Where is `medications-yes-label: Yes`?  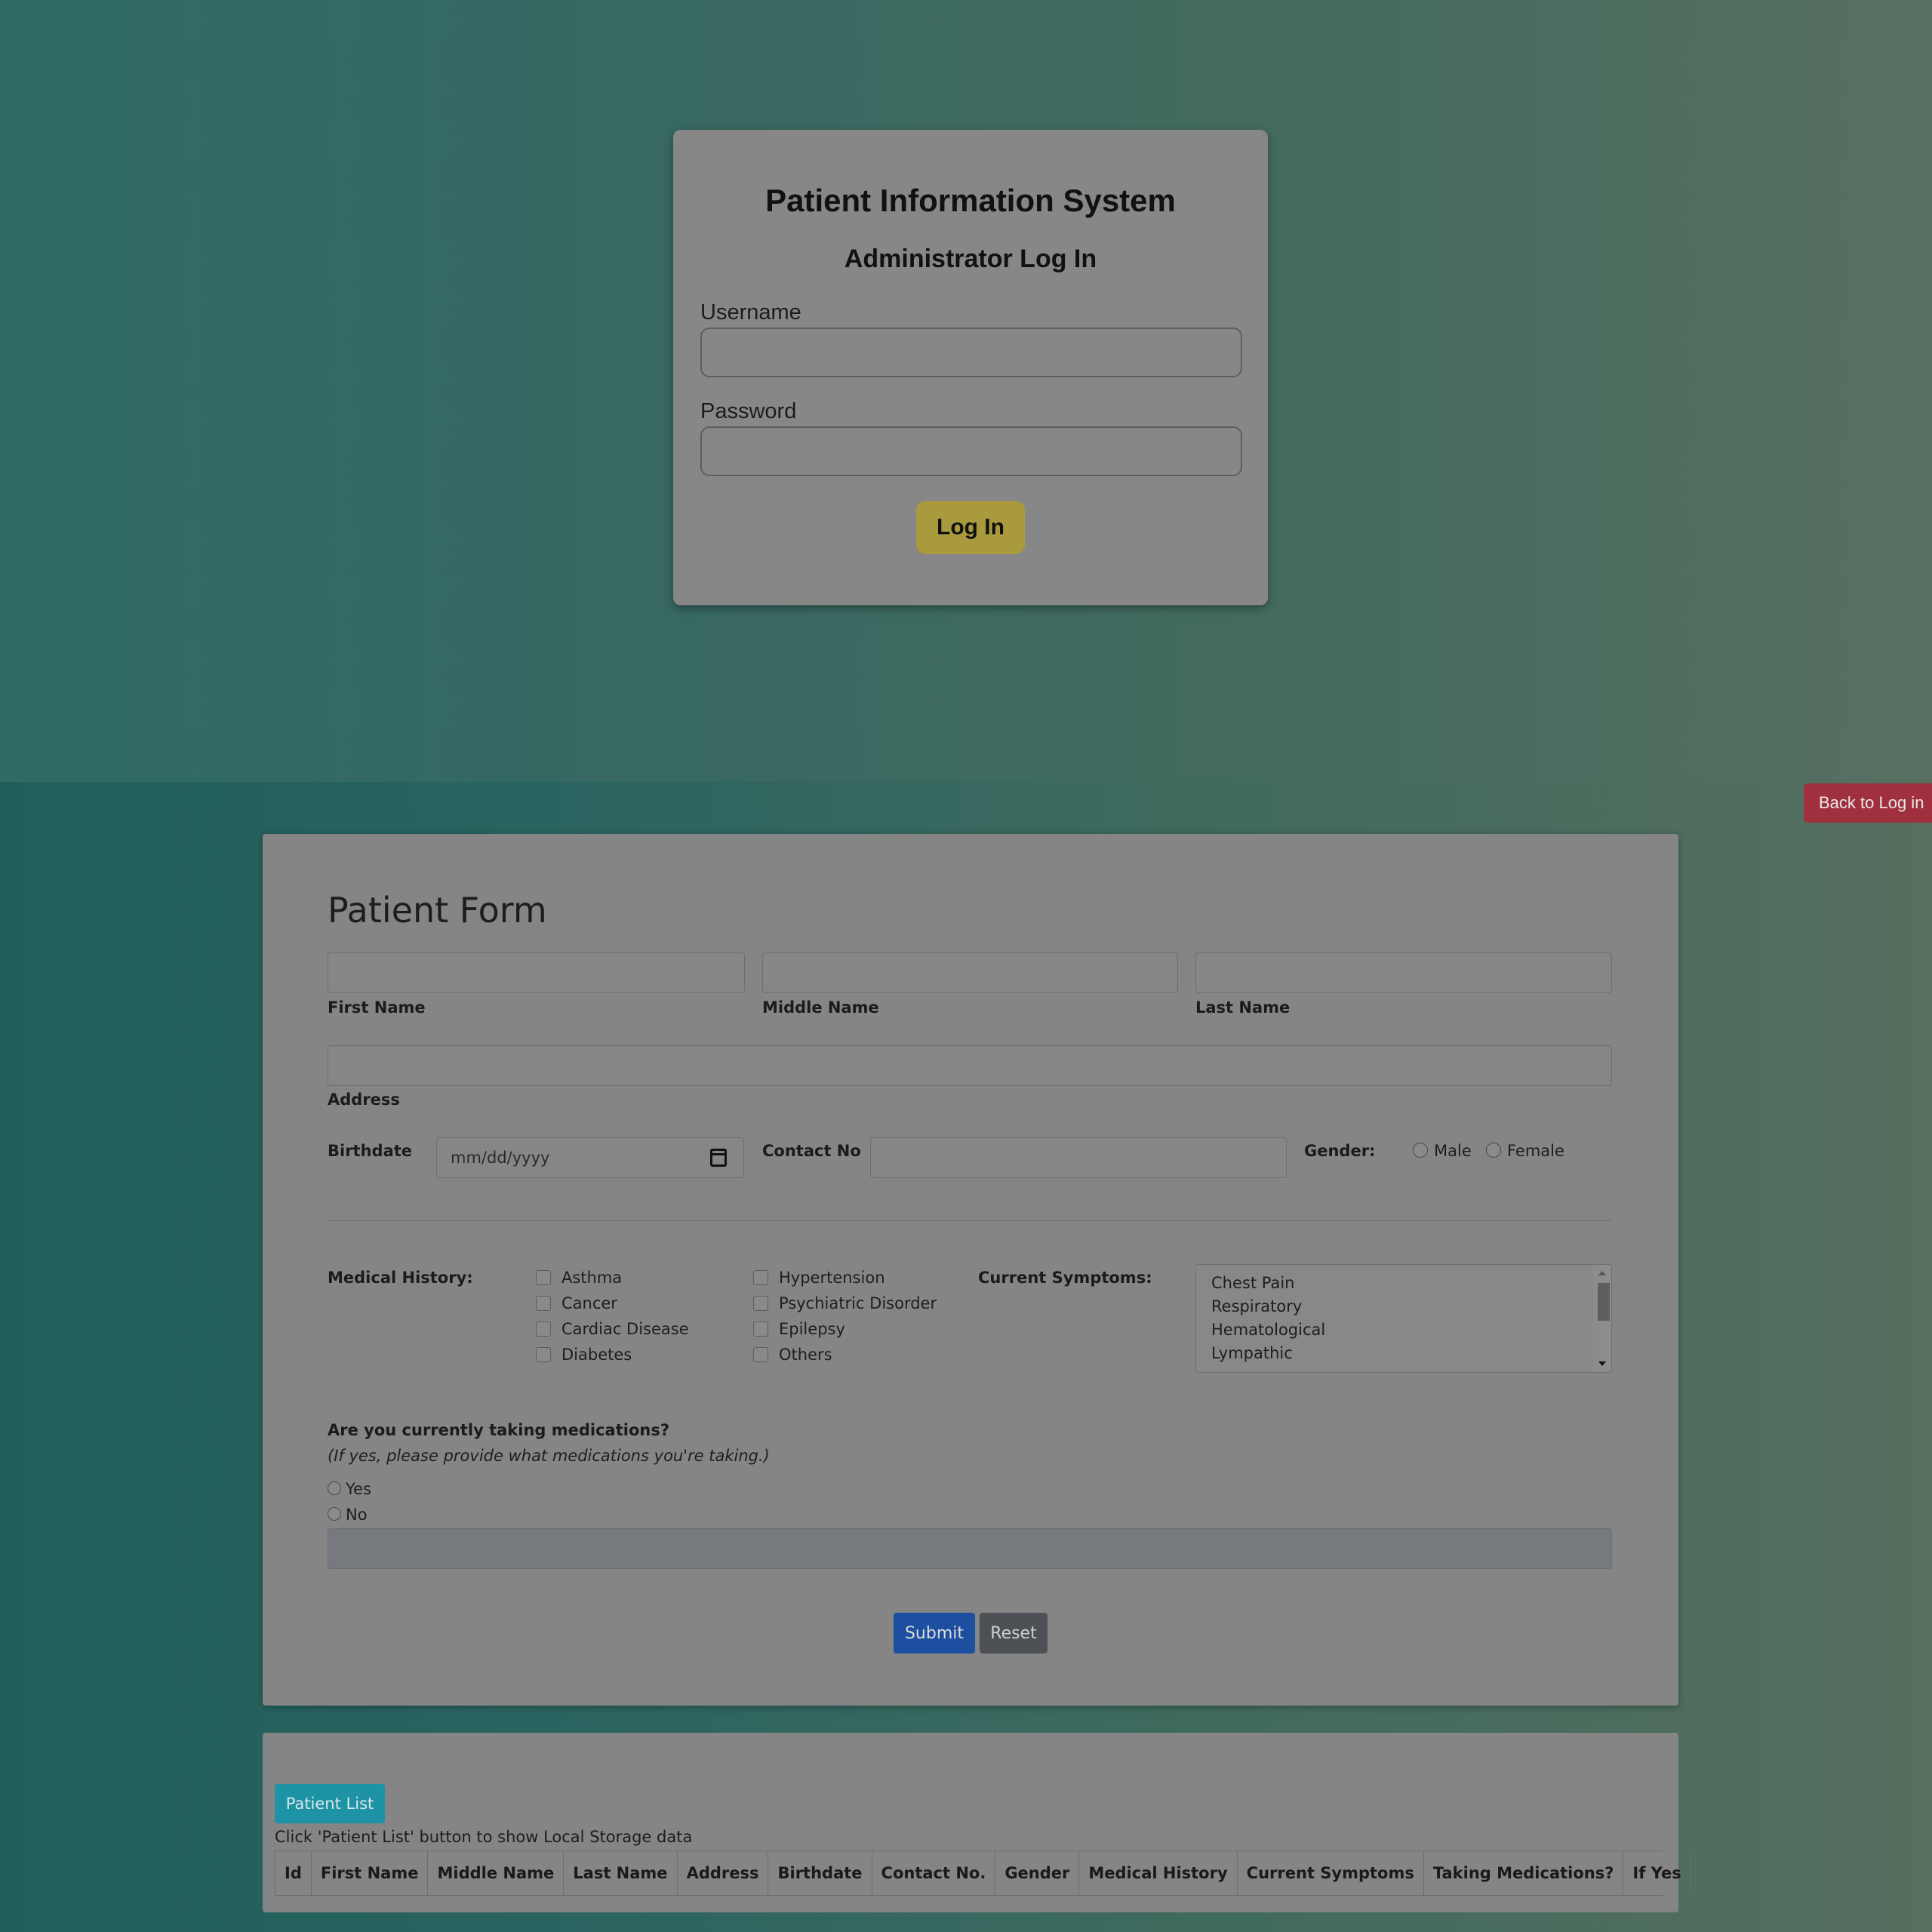
medications-yes-label: Yes is located at coordinates (358, 1489).